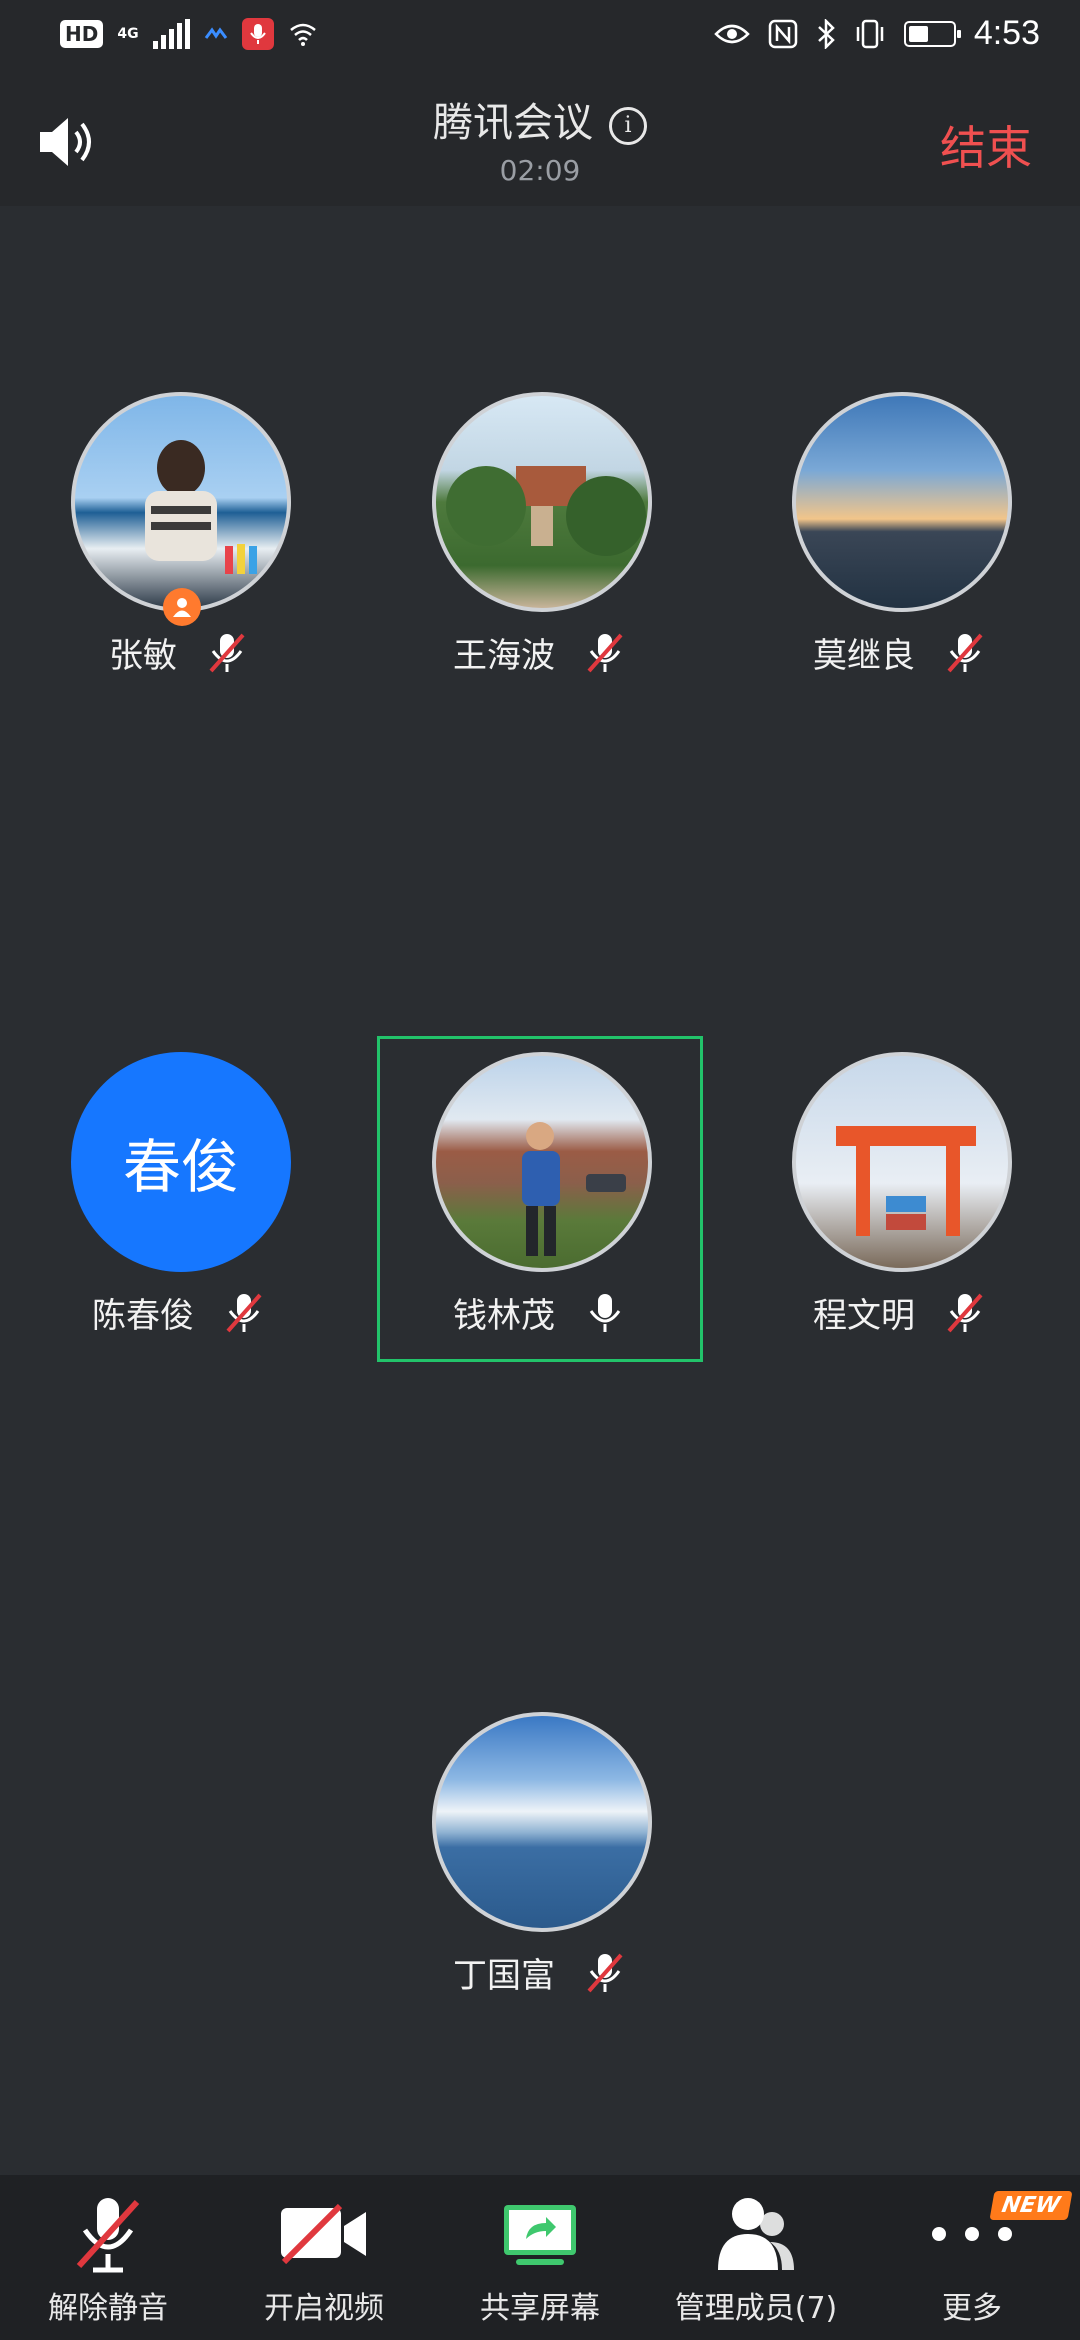 This screenshot has height=2340, width=1080. I want to click on unmute-label: 解除静音, so click(108, 2308).